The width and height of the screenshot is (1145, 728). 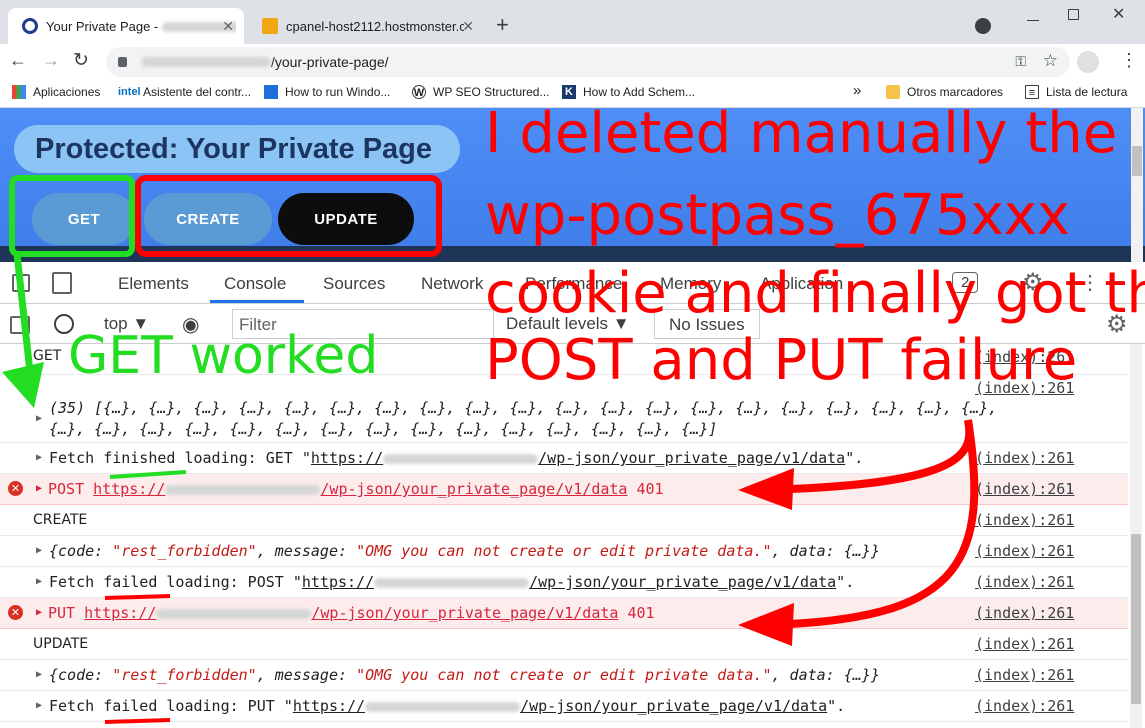 I want to click on bookmark-apps: Aplicaciones, so click(x=56, y=92).